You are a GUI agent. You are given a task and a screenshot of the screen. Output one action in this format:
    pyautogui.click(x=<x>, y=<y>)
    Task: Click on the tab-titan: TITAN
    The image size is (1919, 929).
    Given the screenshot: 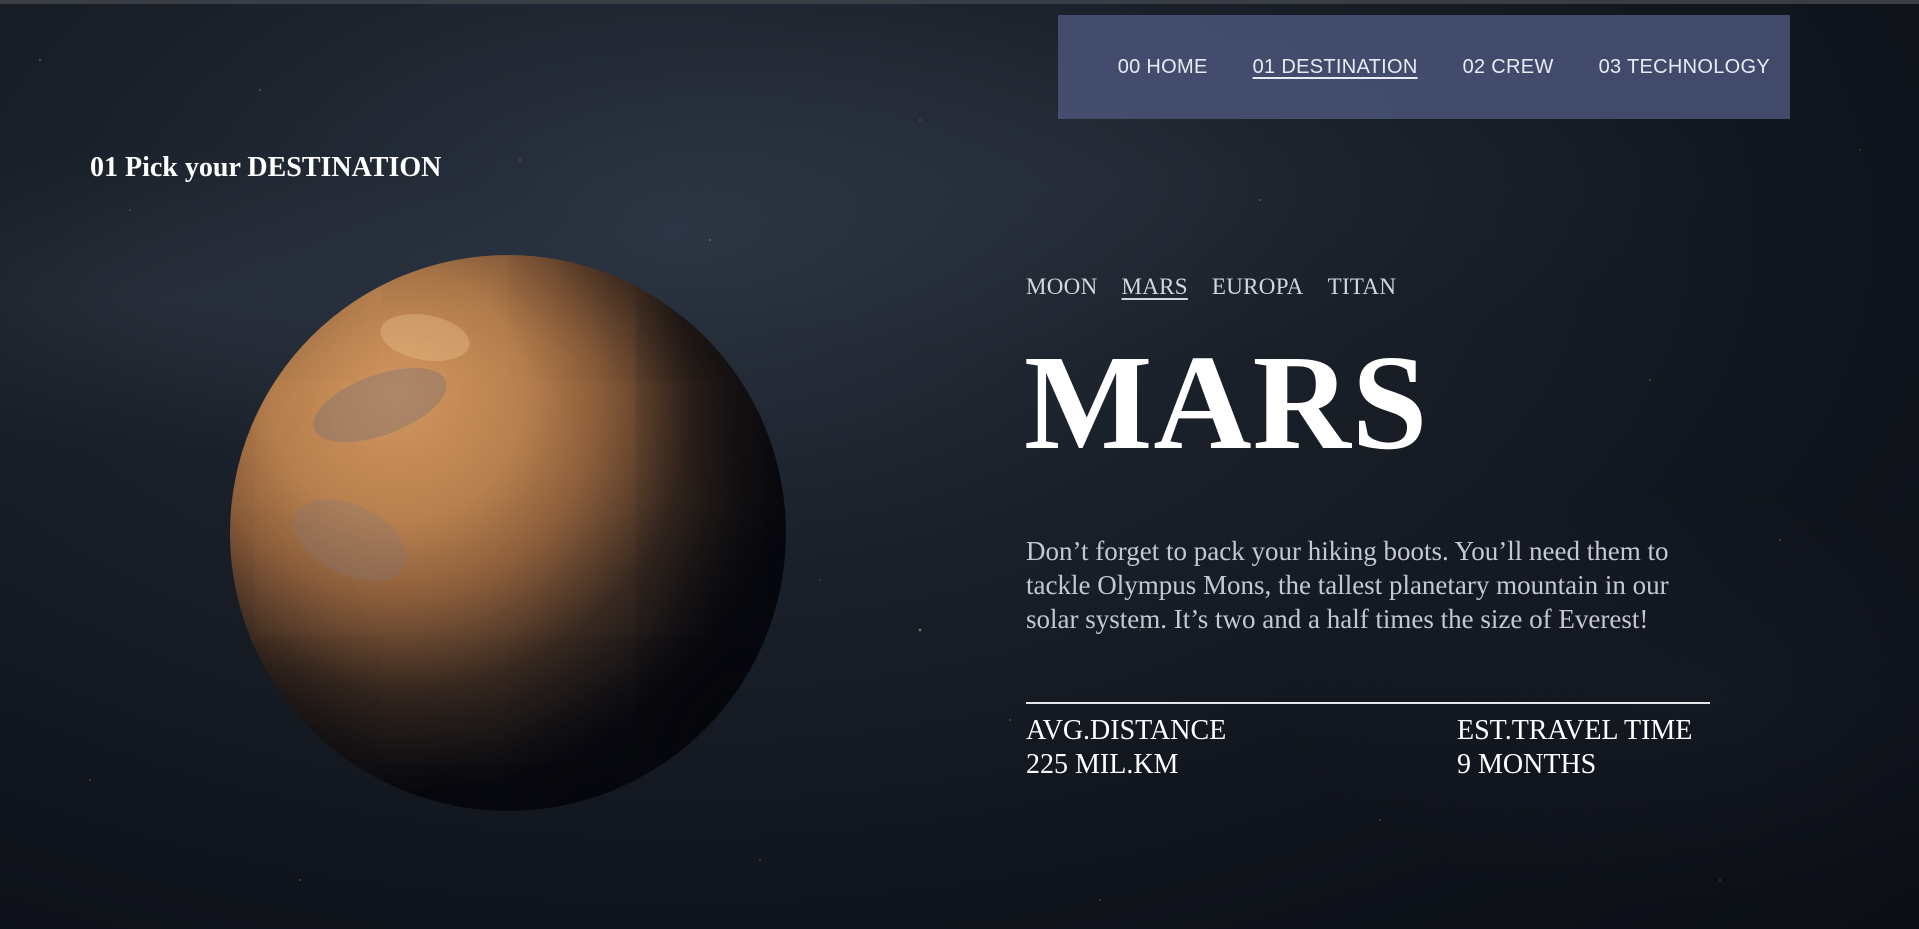 What is the action you would take?
    pyautogui.click(x=1362, y=287)
    